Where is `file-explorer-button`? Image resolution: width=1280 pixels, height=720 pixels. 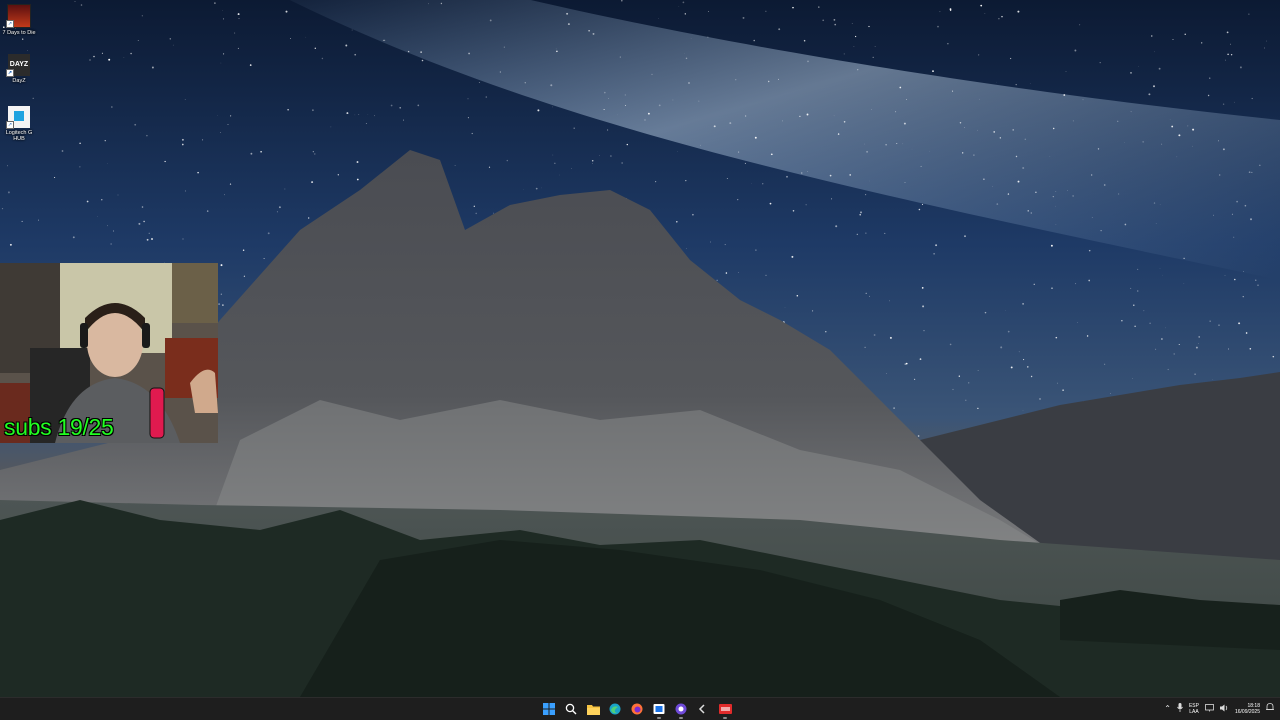 file-explorer-button is located at coordinates (593, 709).